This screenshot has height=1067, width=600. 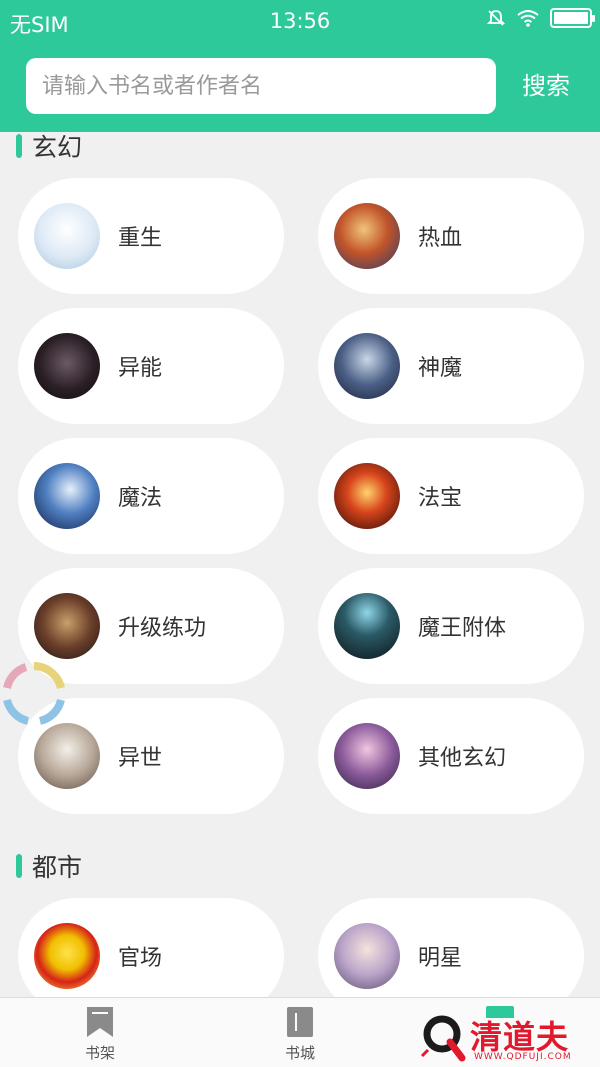 I want to click on category-card-chongsheng: 重生, so click(x=151, y=236).